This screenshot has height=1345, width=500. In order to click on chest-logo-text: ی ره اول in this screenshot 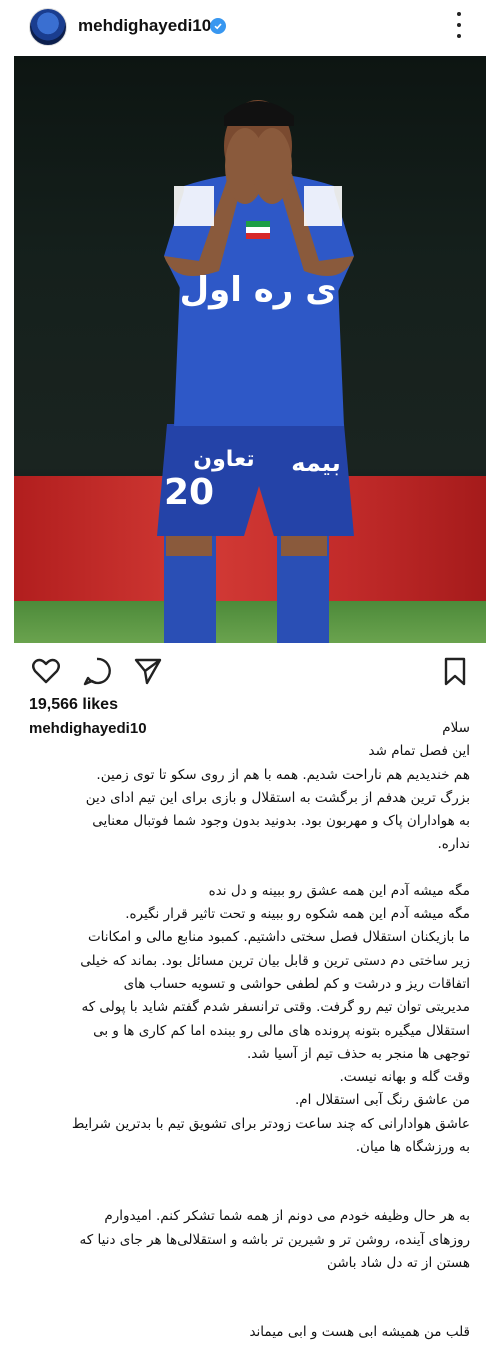, I will do `click(258, 290)`.